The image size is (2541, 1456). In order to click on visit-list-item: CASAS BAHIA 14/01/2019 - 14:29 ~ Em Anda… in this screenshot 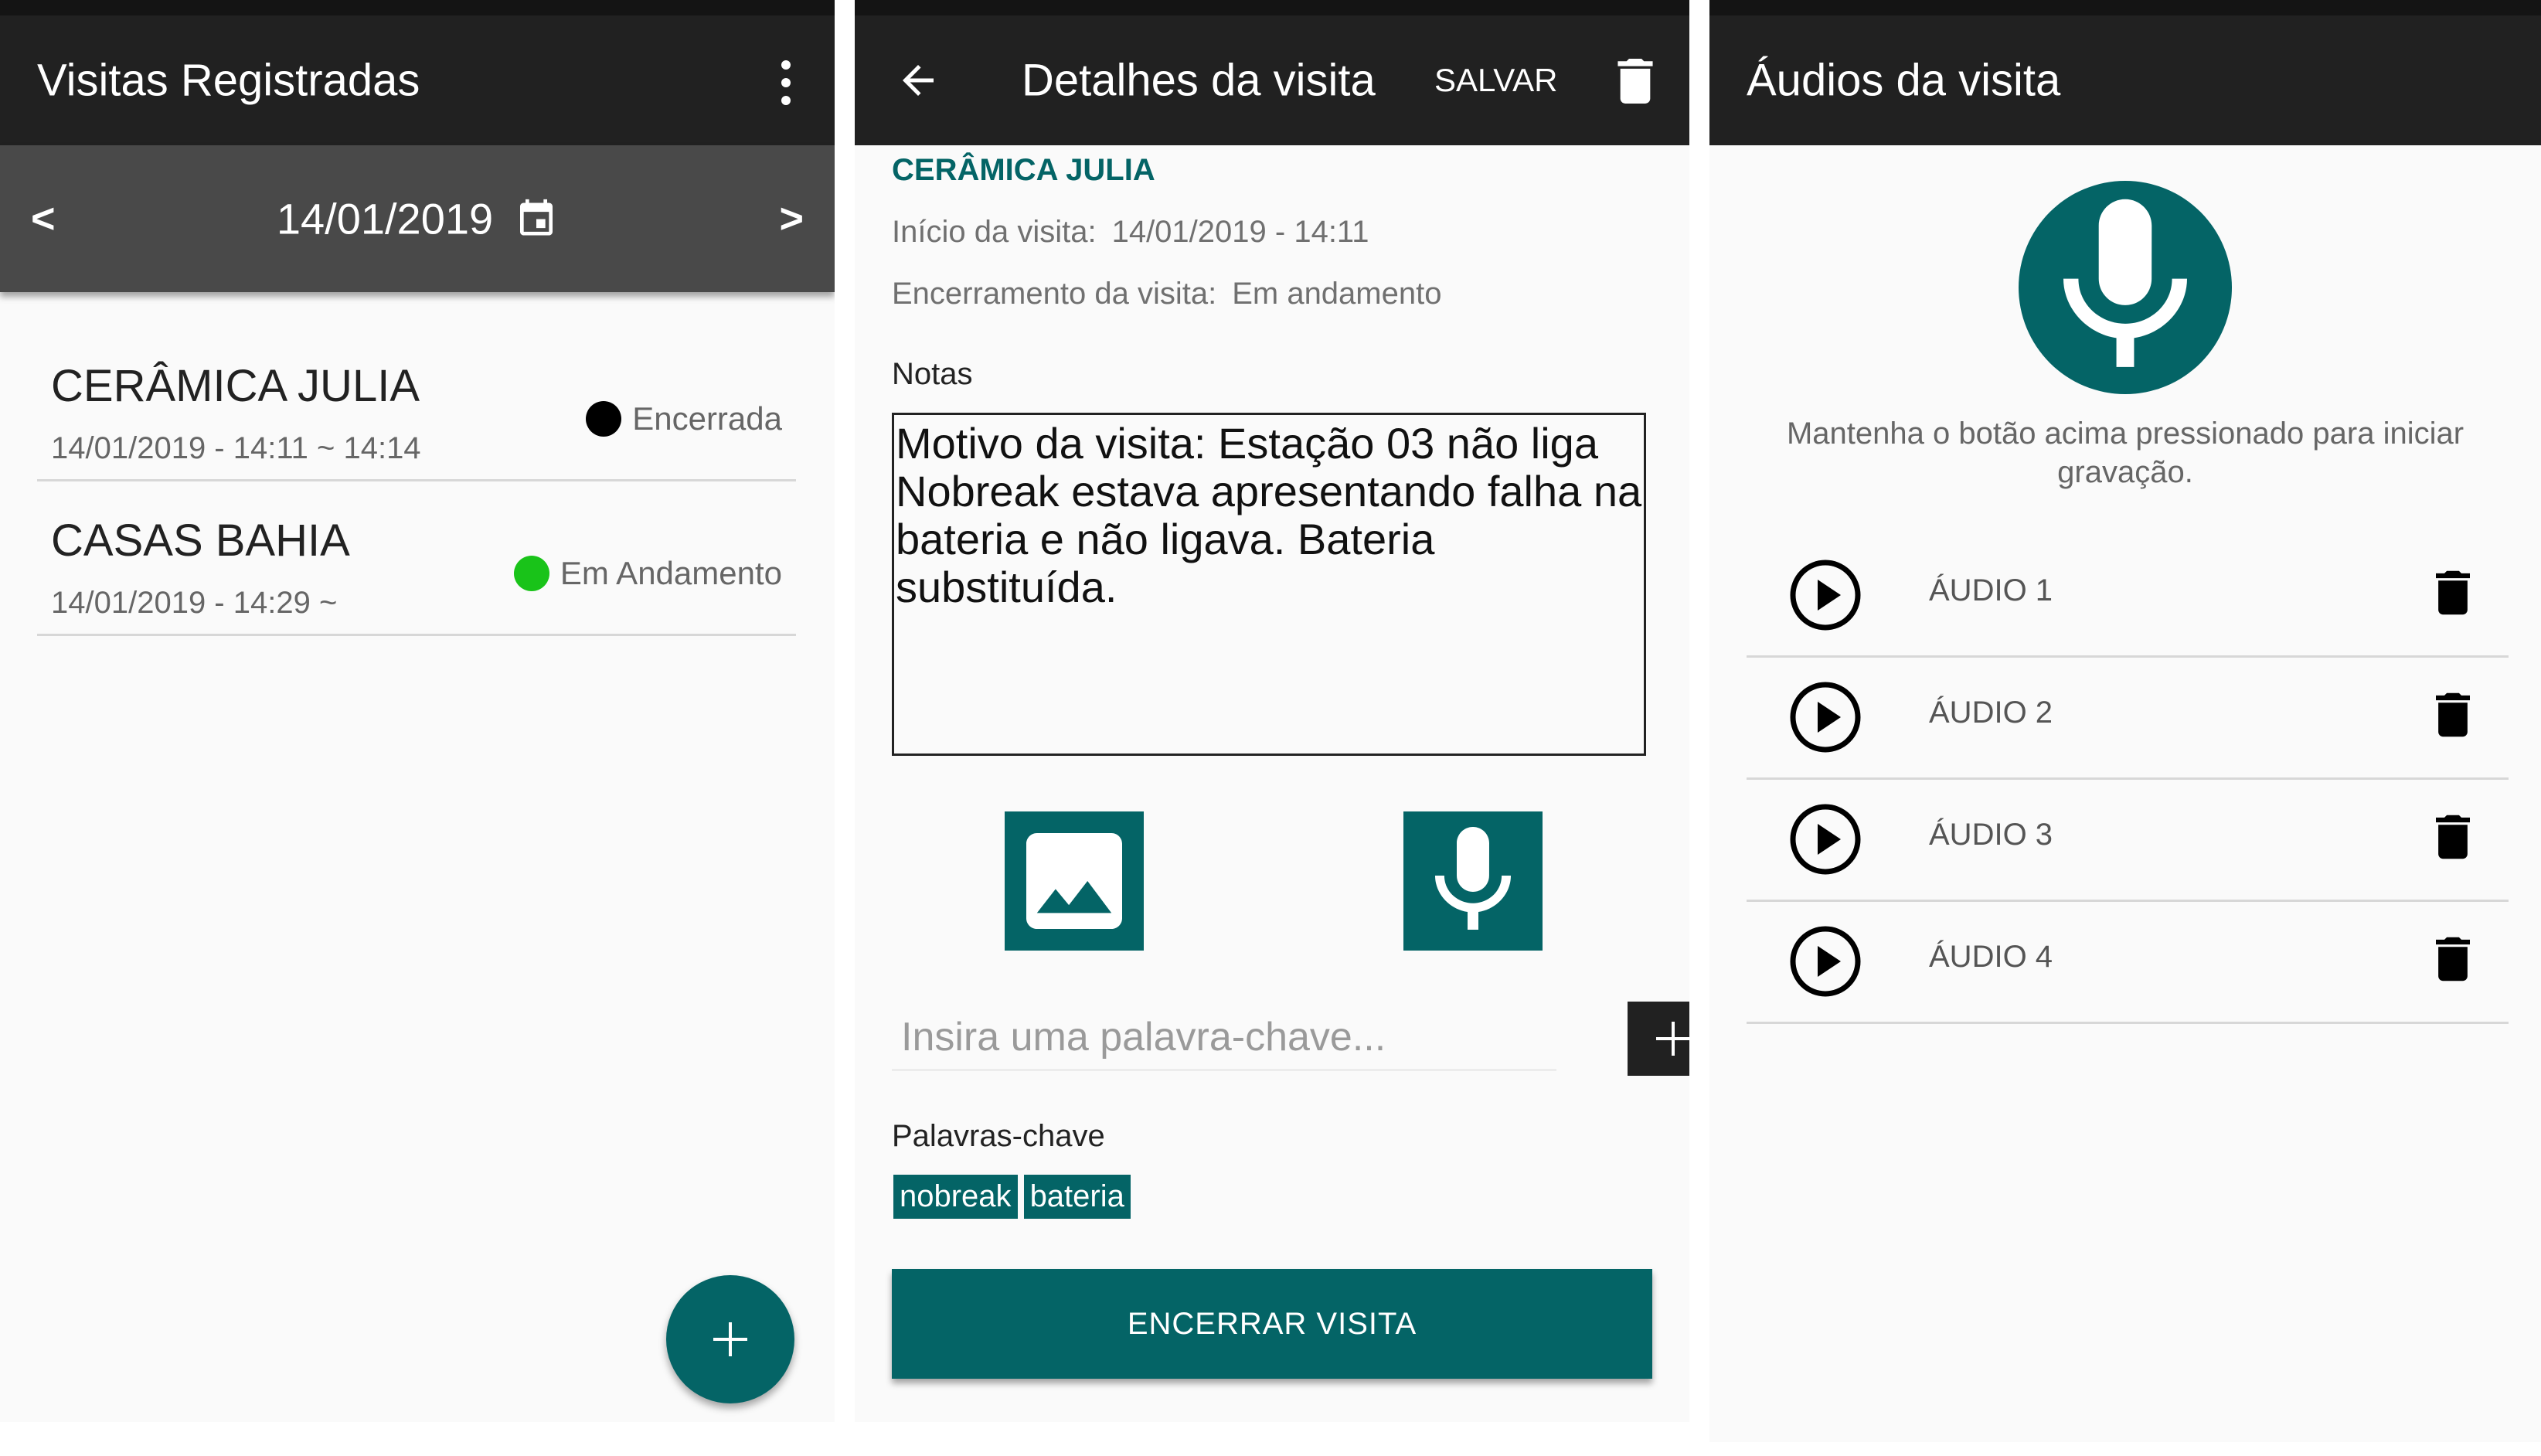, I will do `click(417, 559)`.